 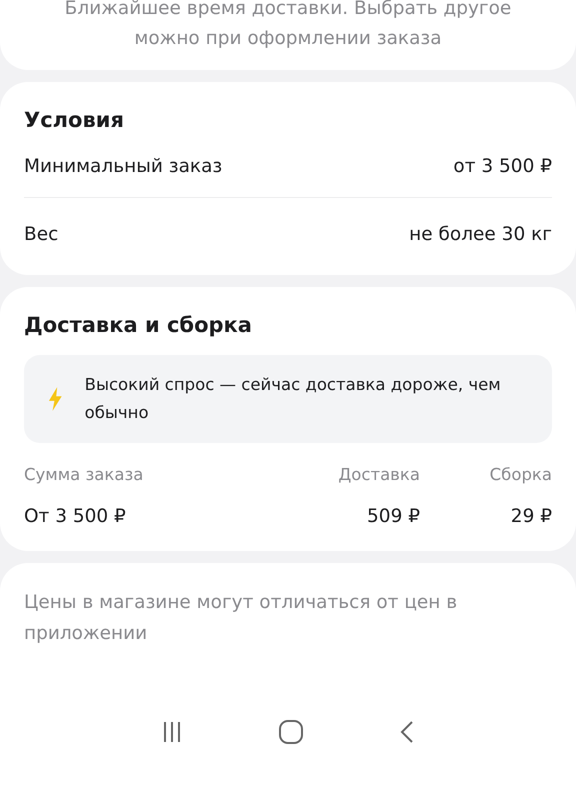 I want to click on back-icon, so click(x=406, y=732).